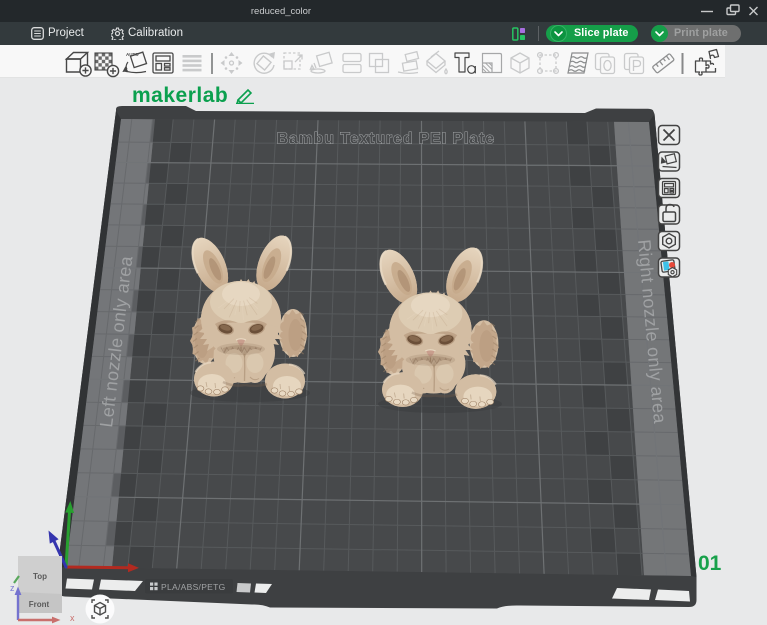  What do you see at coordinates (193, 587) in the screenshot?
I see `svg-text: PLA/ABS/PETG` at bounding box center [193, 587].